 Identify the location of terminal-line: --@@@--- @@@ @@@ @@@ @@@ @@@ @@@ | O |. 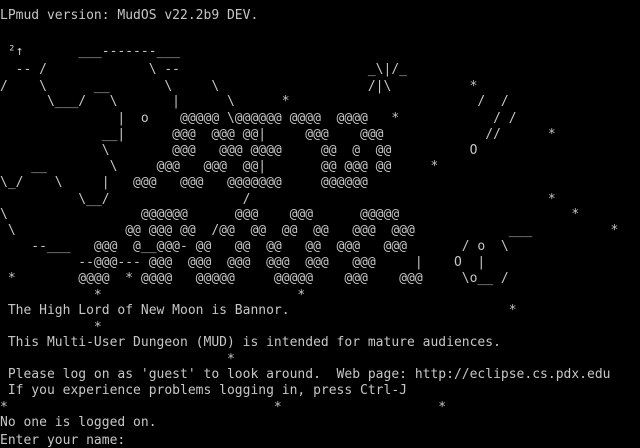
(243, 262).